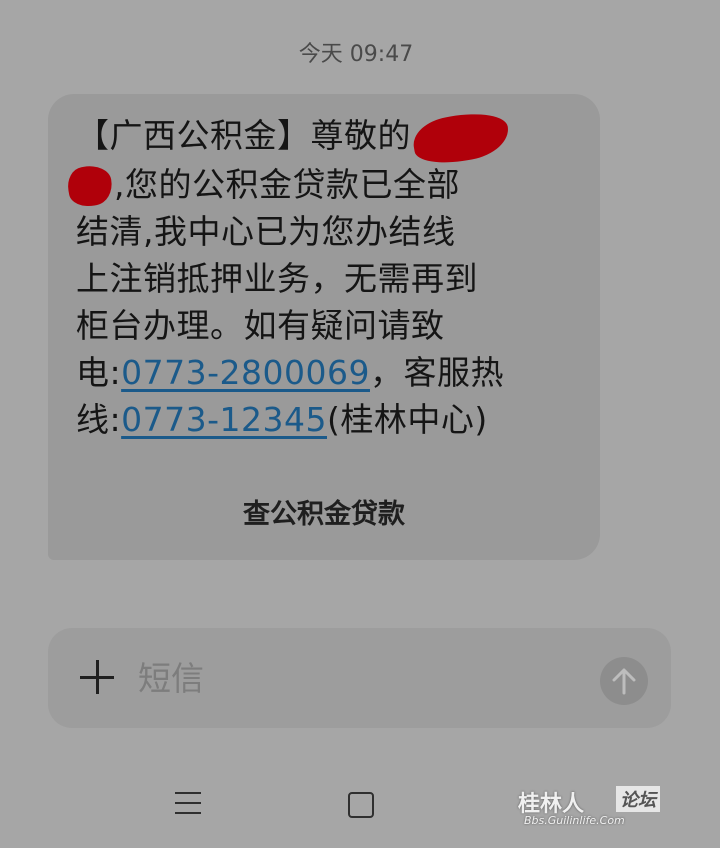 Image resolution: width=720 pixels, height=848 pixels. I want to click on watermark-tag: 论坛, so click(638, 799).